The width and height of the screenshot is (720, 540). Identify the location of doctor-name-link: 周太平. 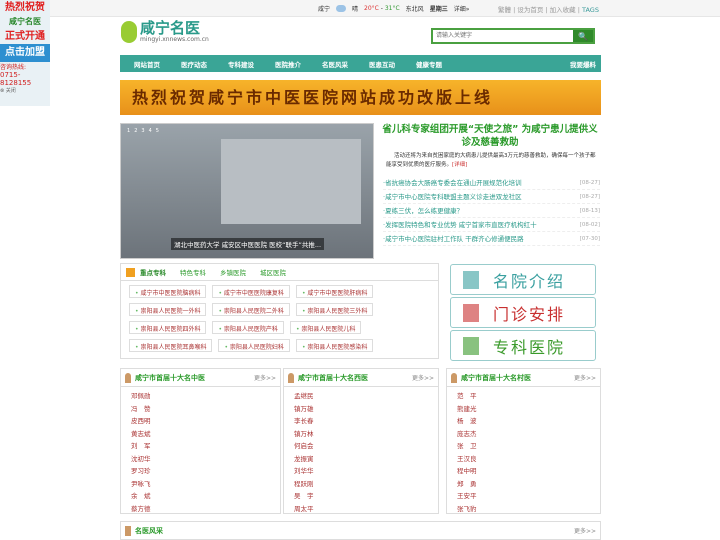
(366, 509).